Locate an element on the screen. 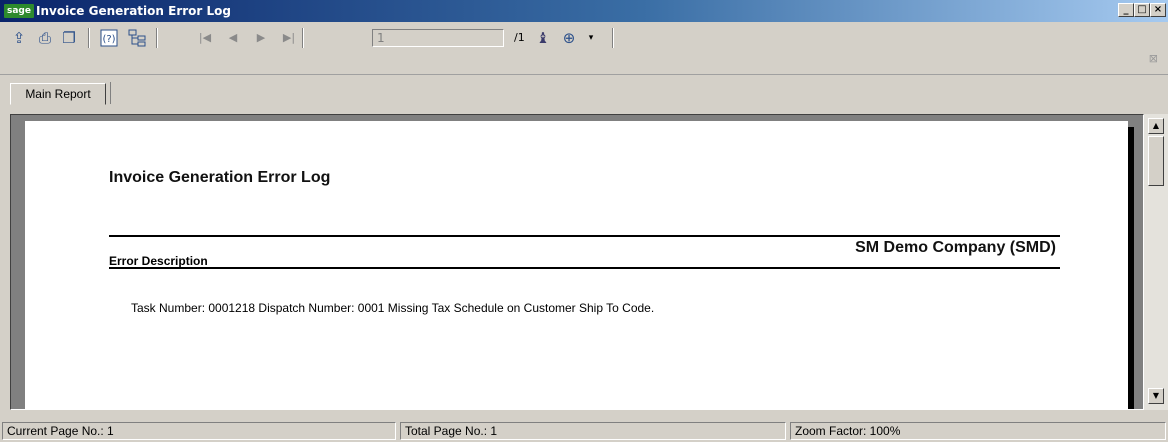 The image size is (1168, 442). current-page-status: Current Page No.: 1 is located at coordinates (199, 431).